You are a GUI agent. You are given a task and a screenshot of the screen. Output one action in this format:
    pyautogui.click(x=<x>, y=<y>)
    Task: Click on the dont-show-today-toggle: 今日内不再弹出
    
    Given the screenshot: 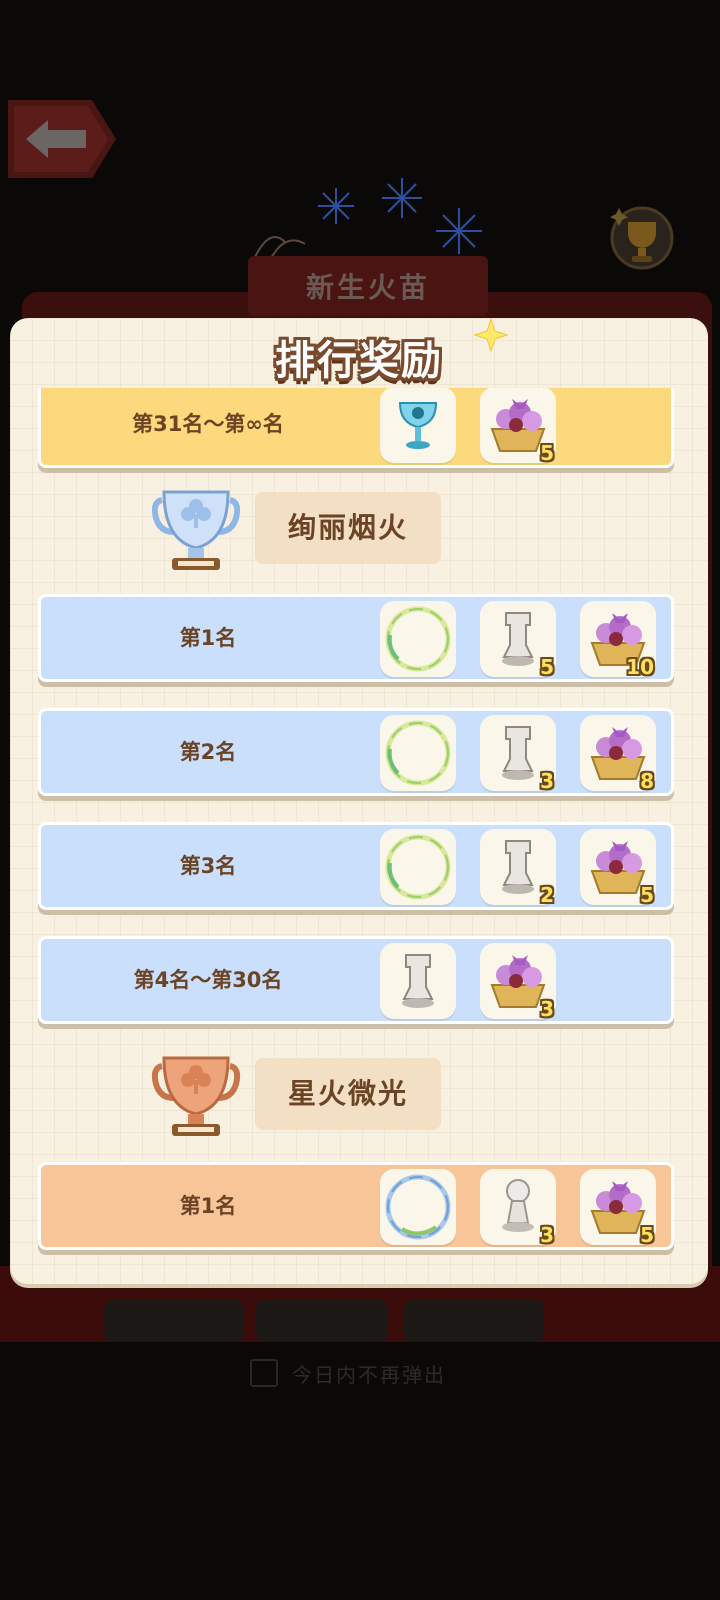 What is the action you would take?
    pyautogui.click(x=348, y=1373)
    